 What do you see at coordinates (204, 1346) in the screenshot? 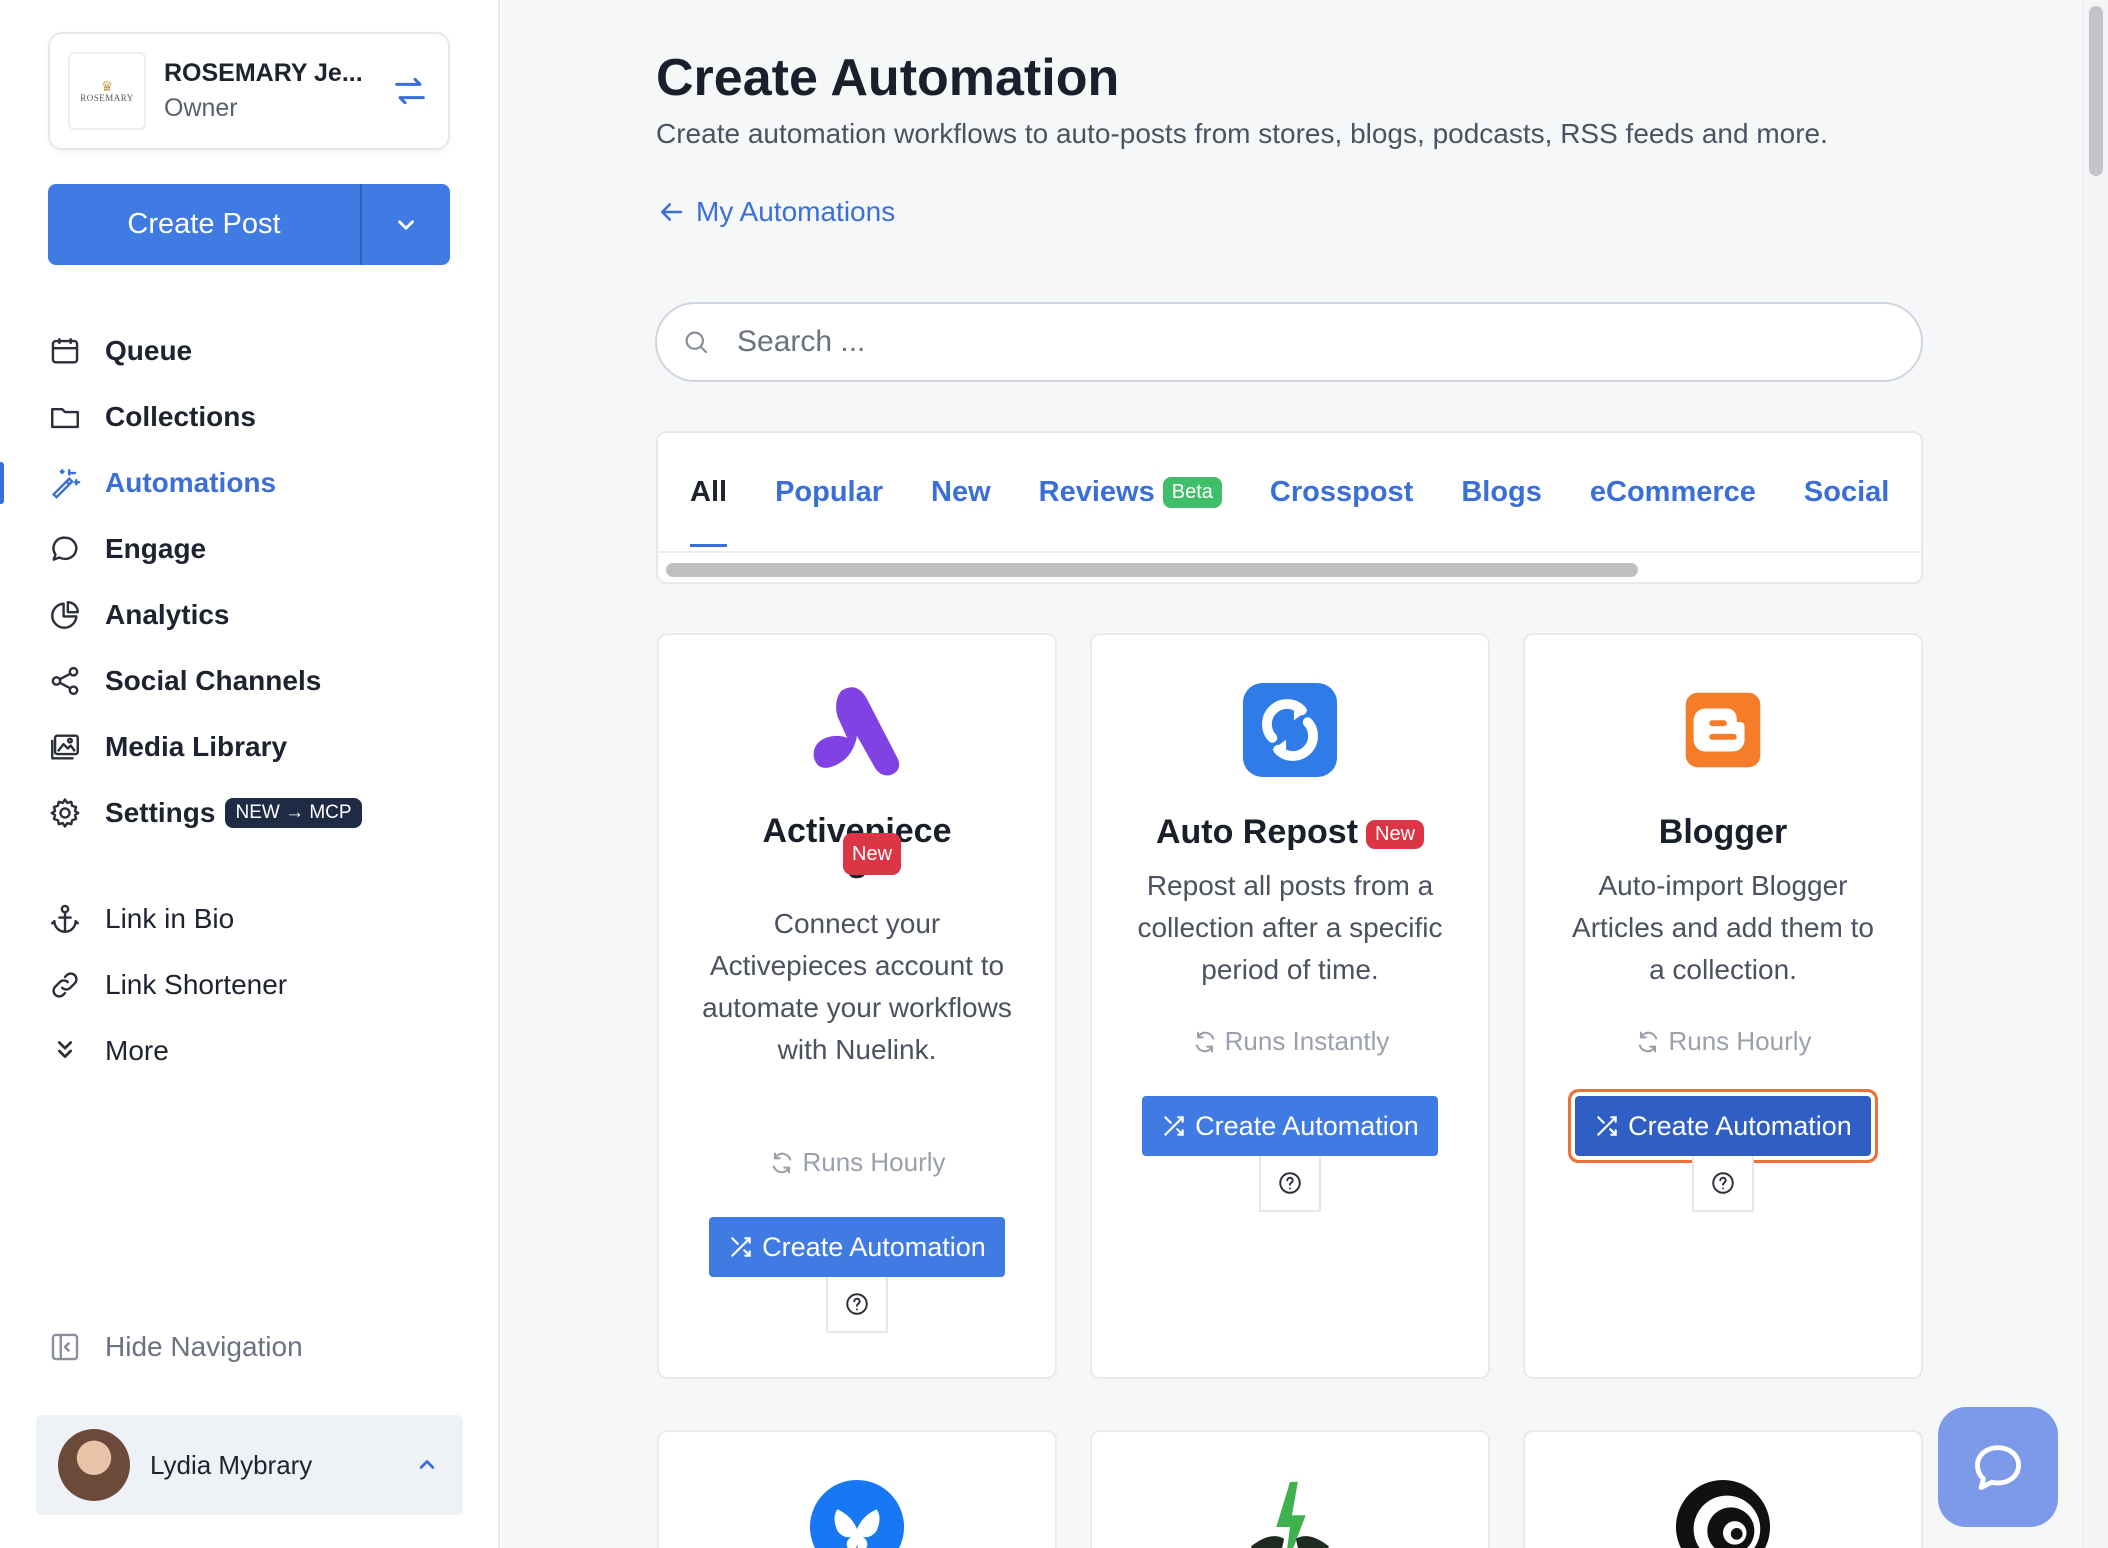
I see `hide-navigation-label: Hide Navigation` at bounding box center [204, 1346].